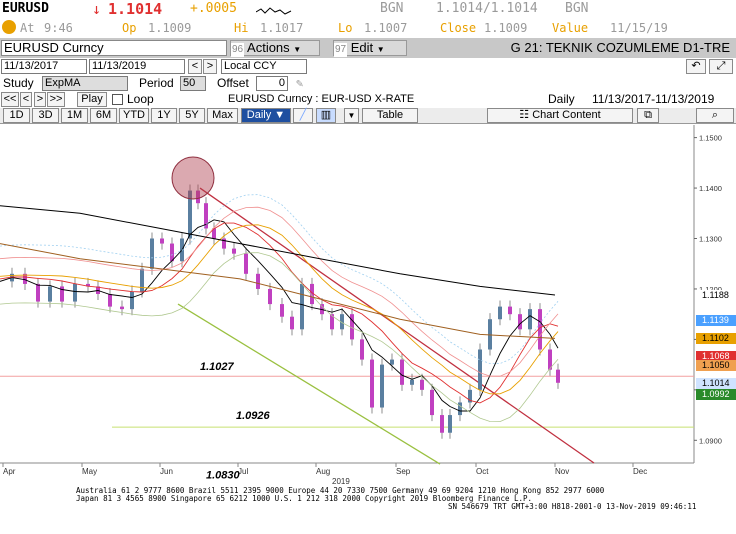 This screenshot has width=736, height=534. I want to click on period-1d-button: 1D, so click(16, 115).